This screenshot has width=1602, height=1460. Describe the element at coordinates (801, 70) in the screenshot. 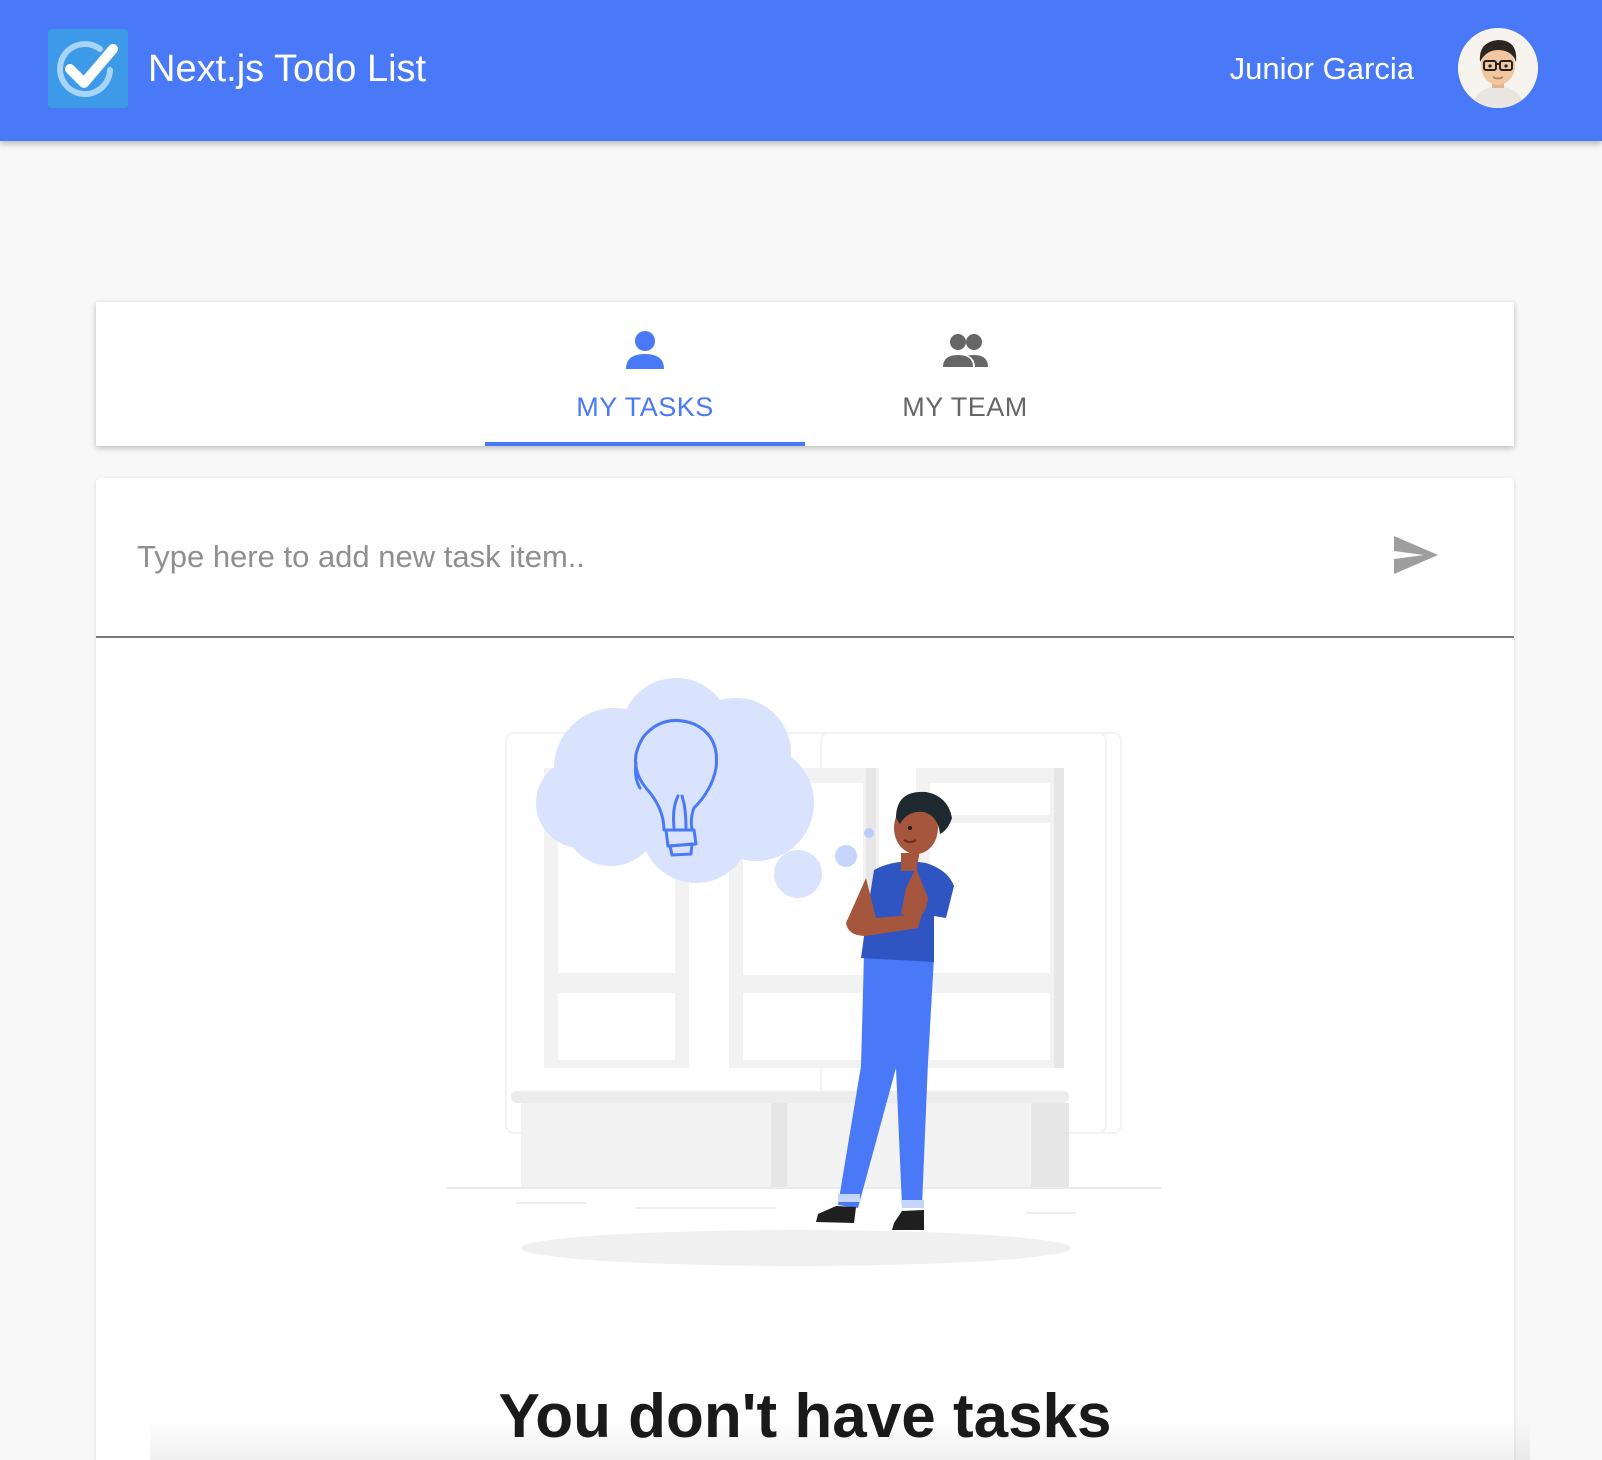

I see `app-bar: Next.js Todo List Junior Garcia` at that location.